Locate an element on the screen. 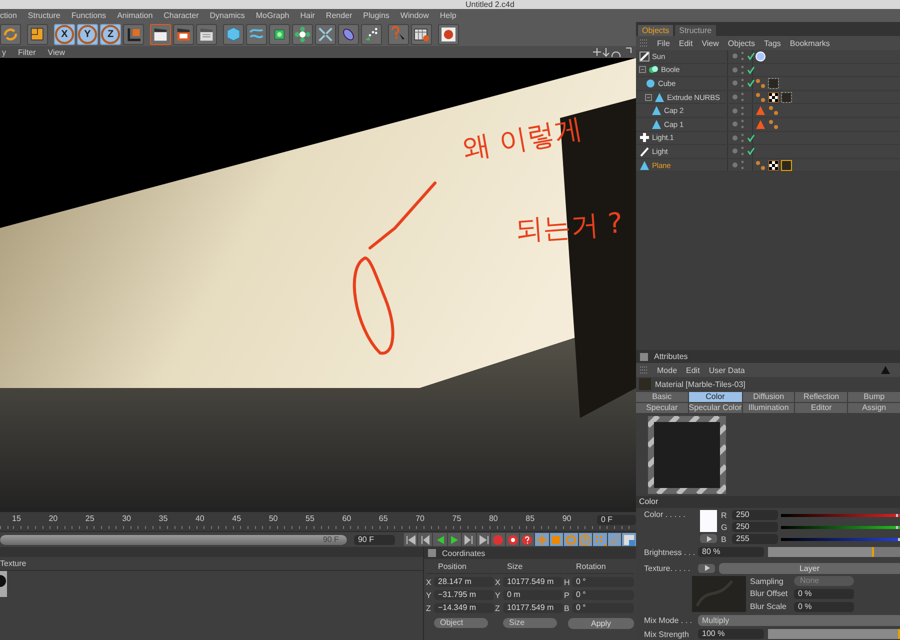 Image resolution: width=900 pixels, height=640 pixels. frame-field: 90 F is located at coordinates (374, 539).